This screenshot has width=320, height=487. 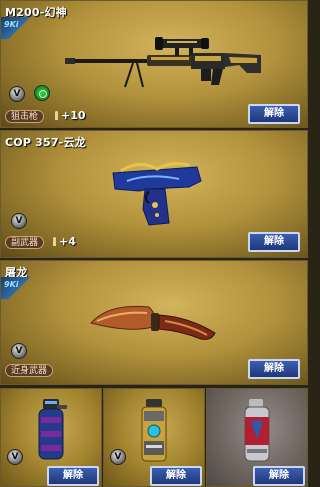 I want to click on green-skill-icon, so click(x=42, y=93).